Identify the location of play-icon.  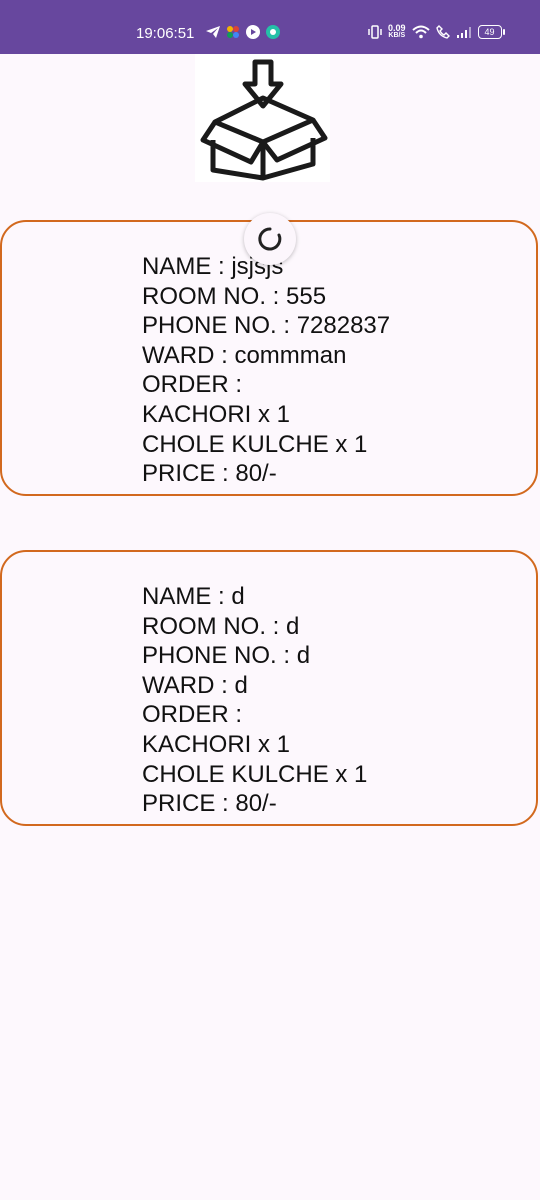
(253, 32).